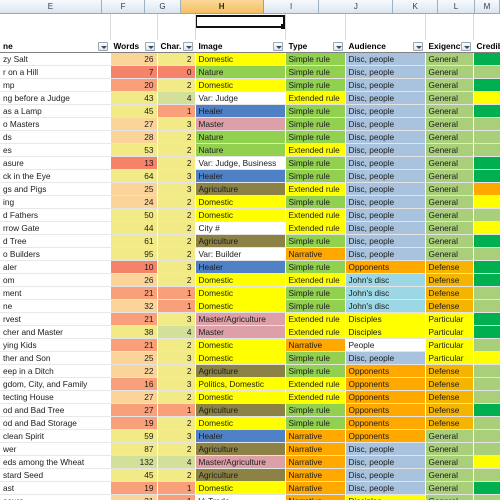 The image size is (500, 500). I want to click on cell-words: 53, so click(133, 150).